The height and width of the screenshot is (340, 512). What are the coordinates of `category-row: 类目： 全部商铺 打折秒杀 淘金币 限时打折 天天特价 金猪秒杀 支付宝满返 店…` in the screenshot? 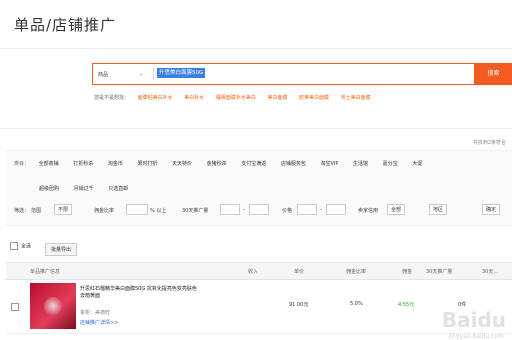 It's located at (263, 163).